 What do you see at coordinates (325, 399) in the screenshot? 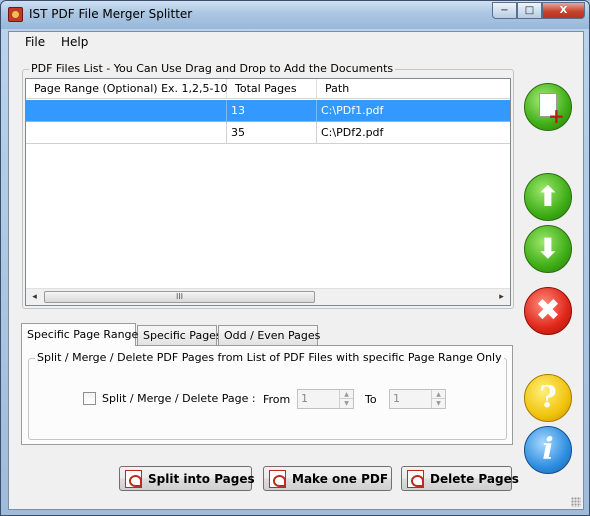
I see `from-page-stepper: 1 ▲ ▼` at bounding box center [325, 399].